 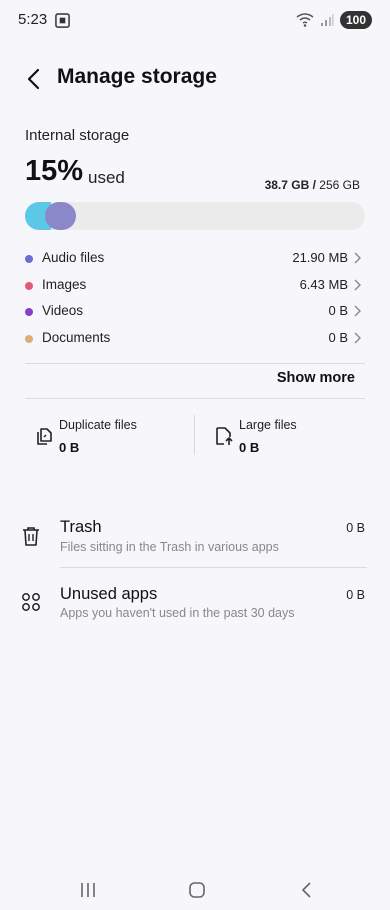 I want to click on list-item-title: Trash, so click(x=81, y=527).